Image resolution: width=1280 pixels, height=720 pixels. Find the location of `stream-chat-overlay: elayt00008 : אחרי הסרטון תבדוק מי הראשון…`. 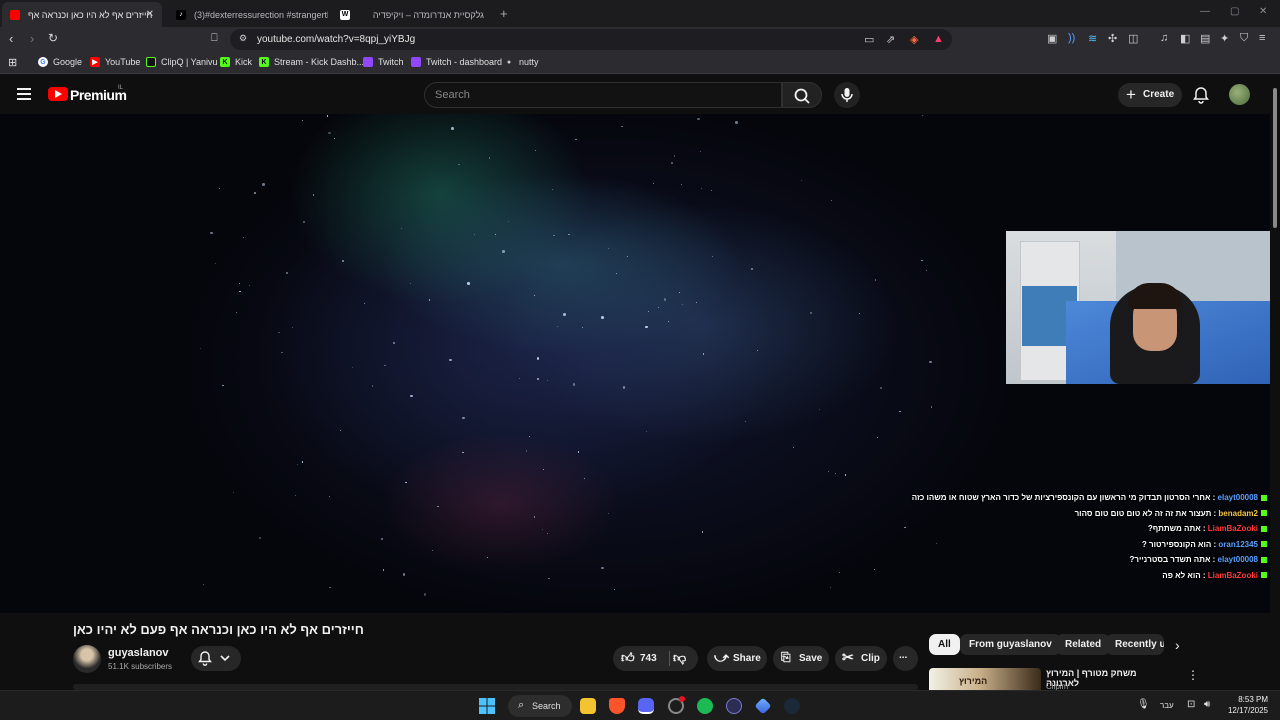

stream-chat-overlay: elayt00008 : אחרי הסרטון תבדוק מי הראשון… is located at coordinates (1089, 536).